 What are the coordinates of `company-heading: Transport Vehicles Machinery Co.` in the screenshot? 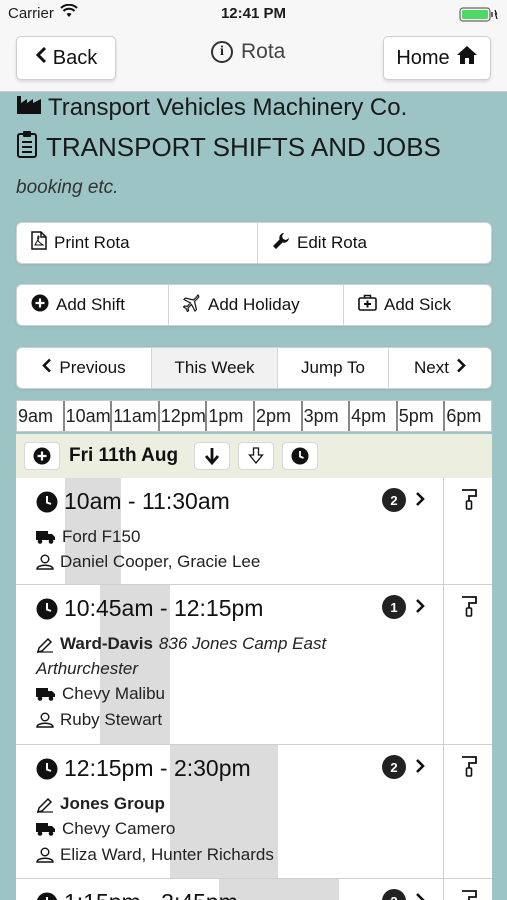 It's located at (211, 107).